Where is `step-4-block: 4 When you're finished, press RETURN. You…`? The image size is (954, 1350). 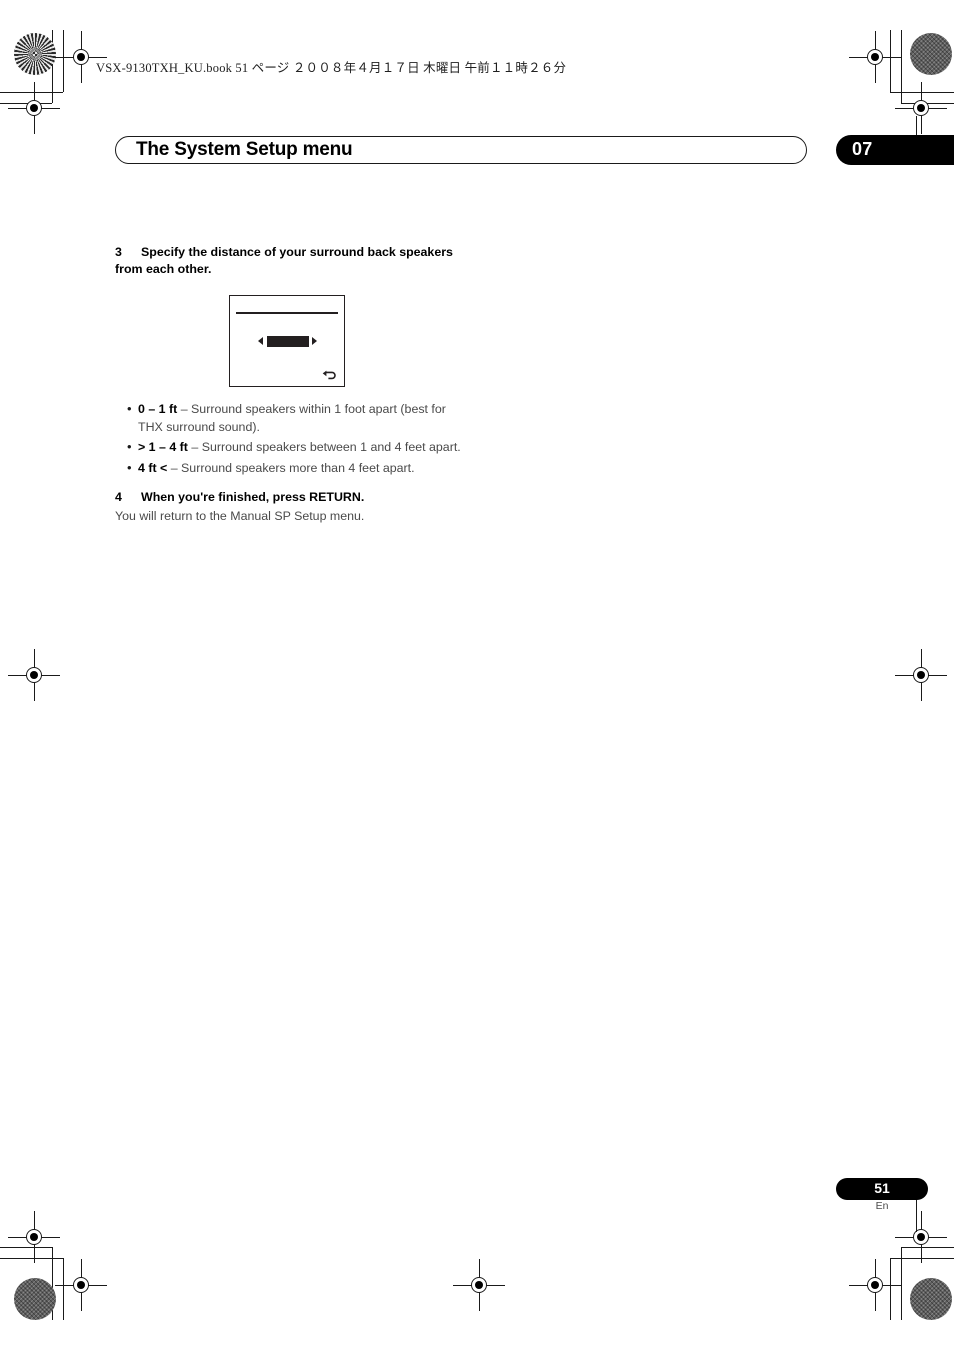
step-4-block: 4 When you're finished, press RETURN. You… is located at coordinates (290, 507).